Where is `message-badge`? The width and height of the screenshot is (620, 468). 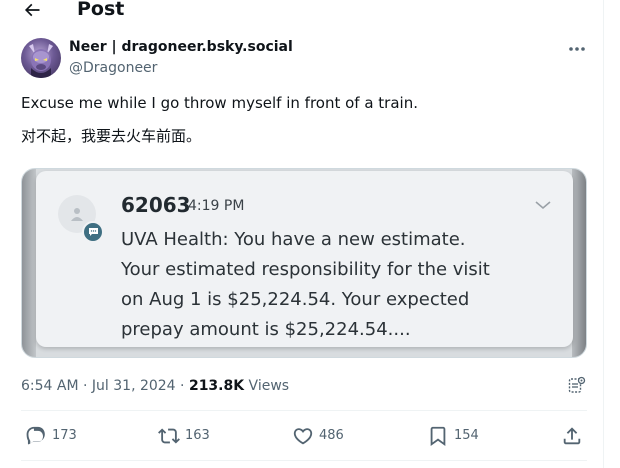 message-badge is located at coordinates (93, 232).